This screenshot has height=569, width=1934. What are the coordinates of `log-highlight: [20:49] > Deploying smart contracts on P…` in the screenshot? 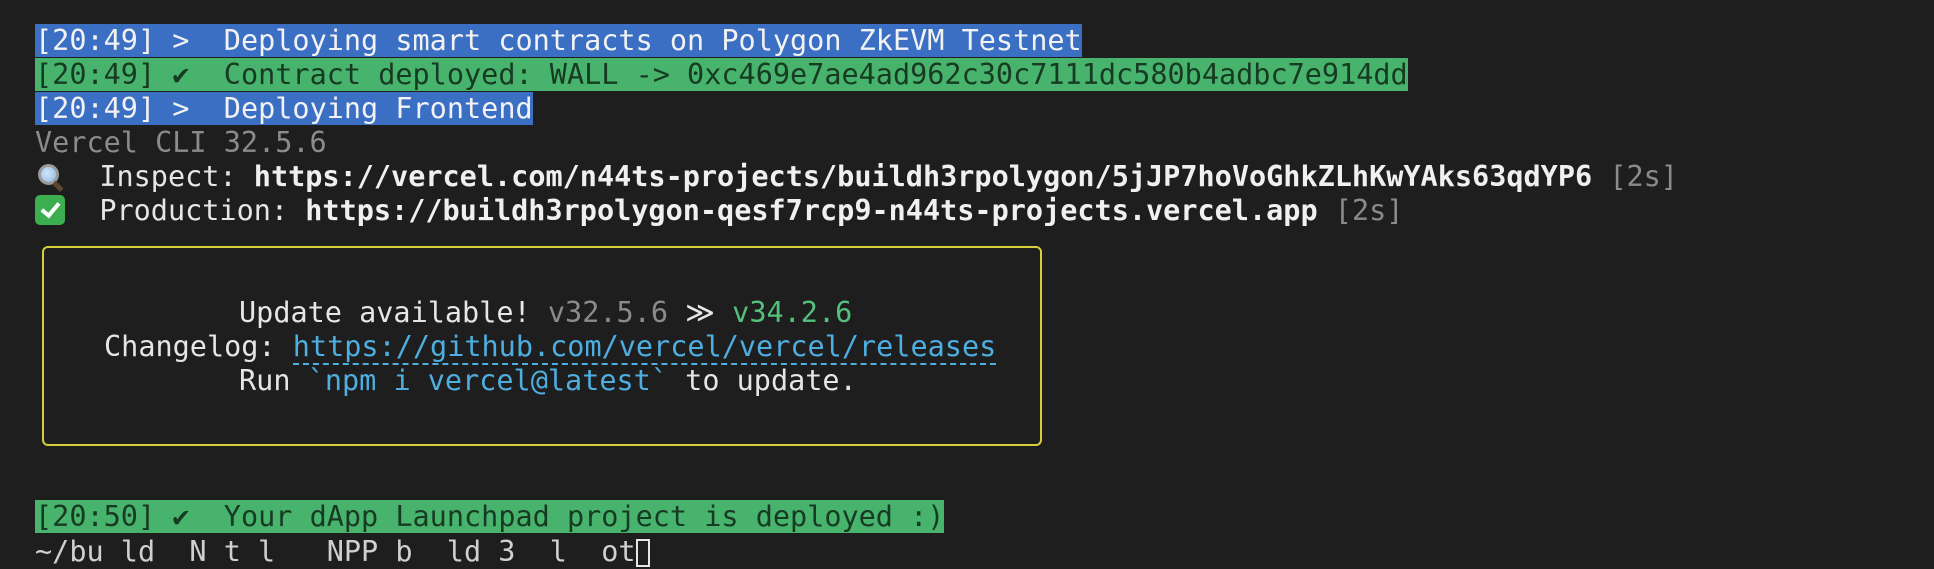 It's located at (558, 40).